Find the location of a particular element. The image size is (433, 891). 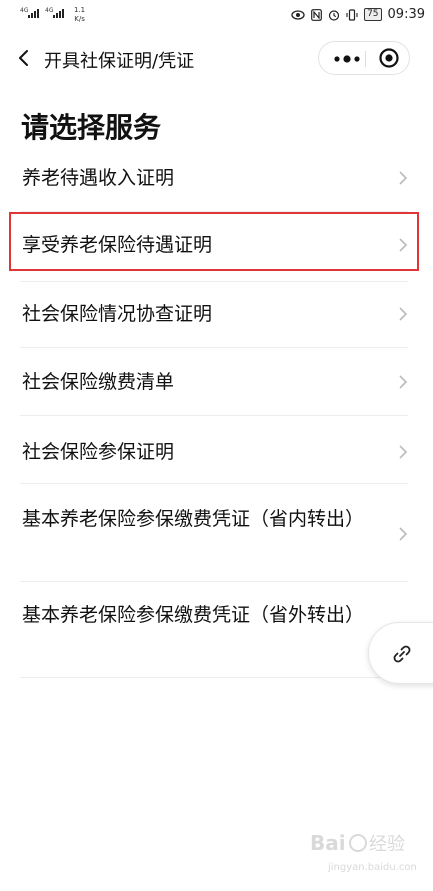

network-speed: 1.1 K/s is located at coordinates (80, 14).